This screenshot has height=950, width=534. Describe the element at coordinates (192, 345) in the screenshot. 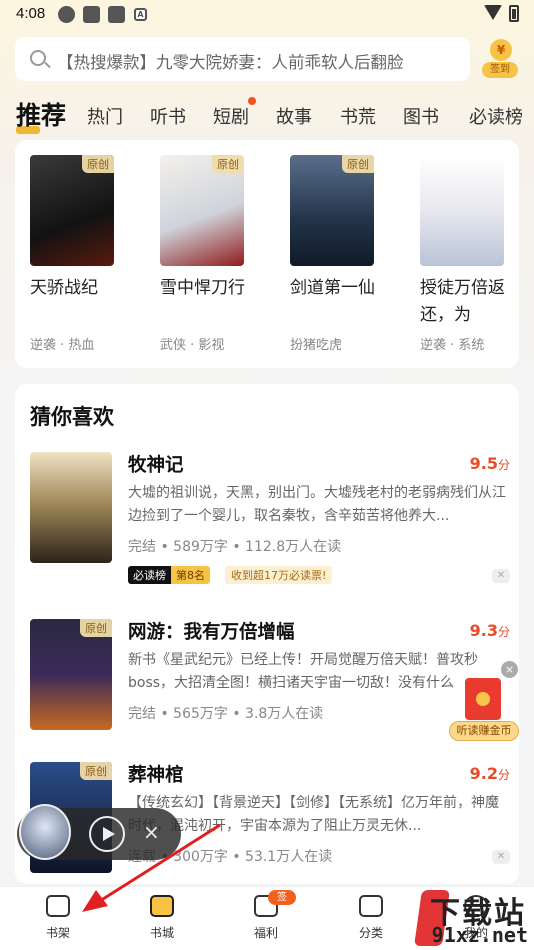

I see `book-tags: 武侠 · 影视` at that location.